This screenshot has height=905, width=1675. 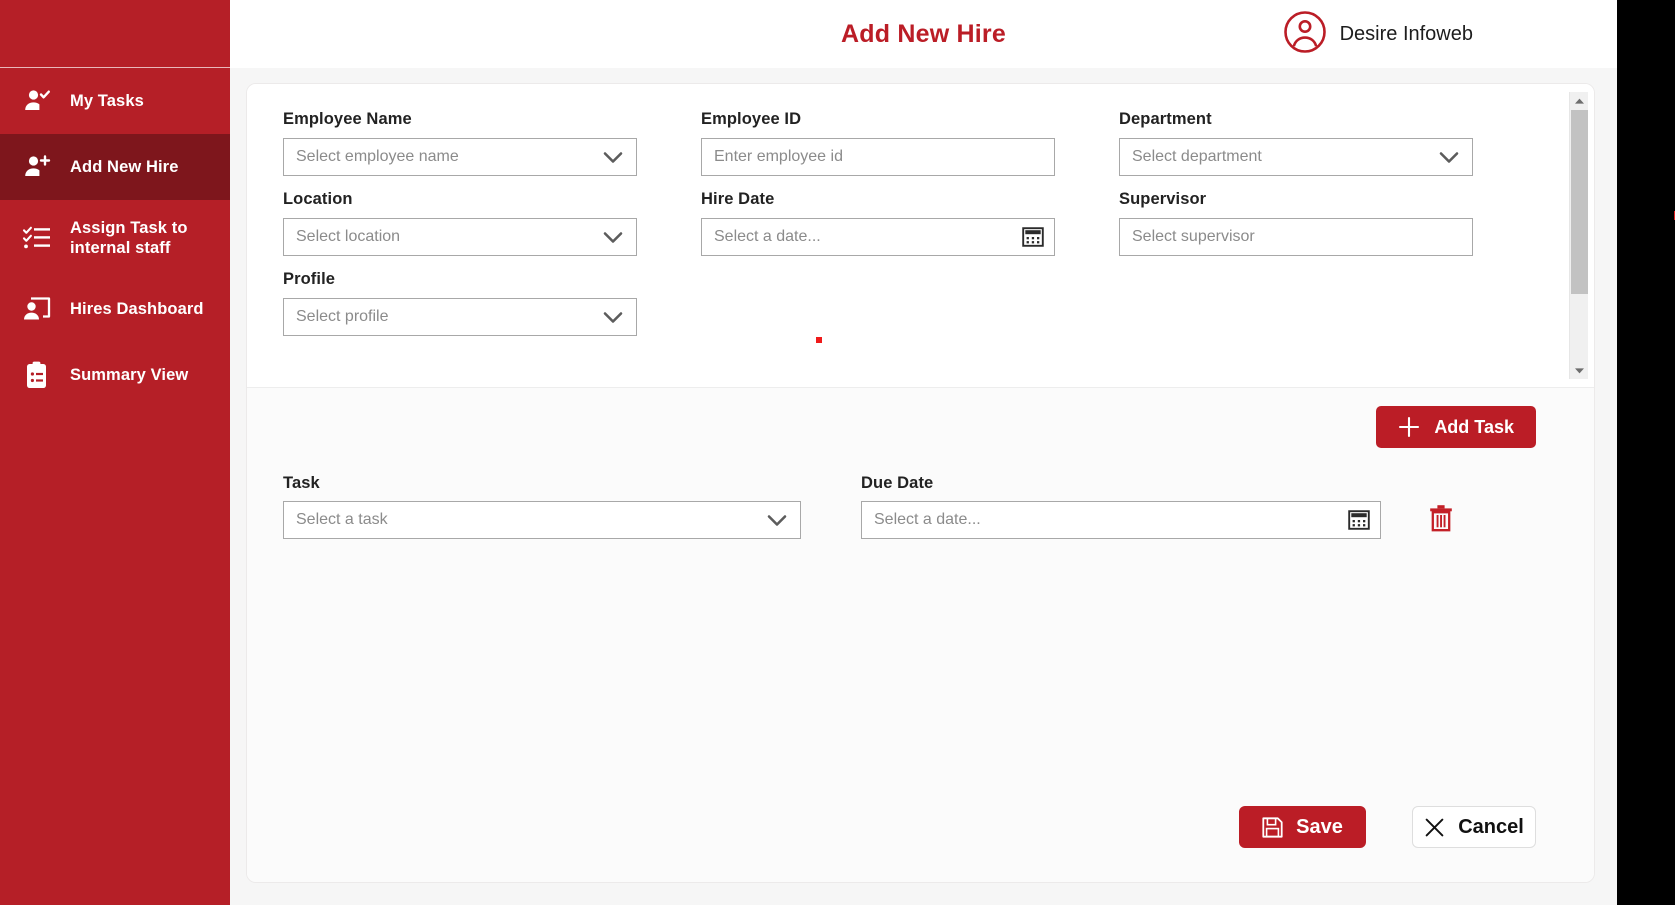 I want to click on task-select: Select a task, so click(x=542, y=520).